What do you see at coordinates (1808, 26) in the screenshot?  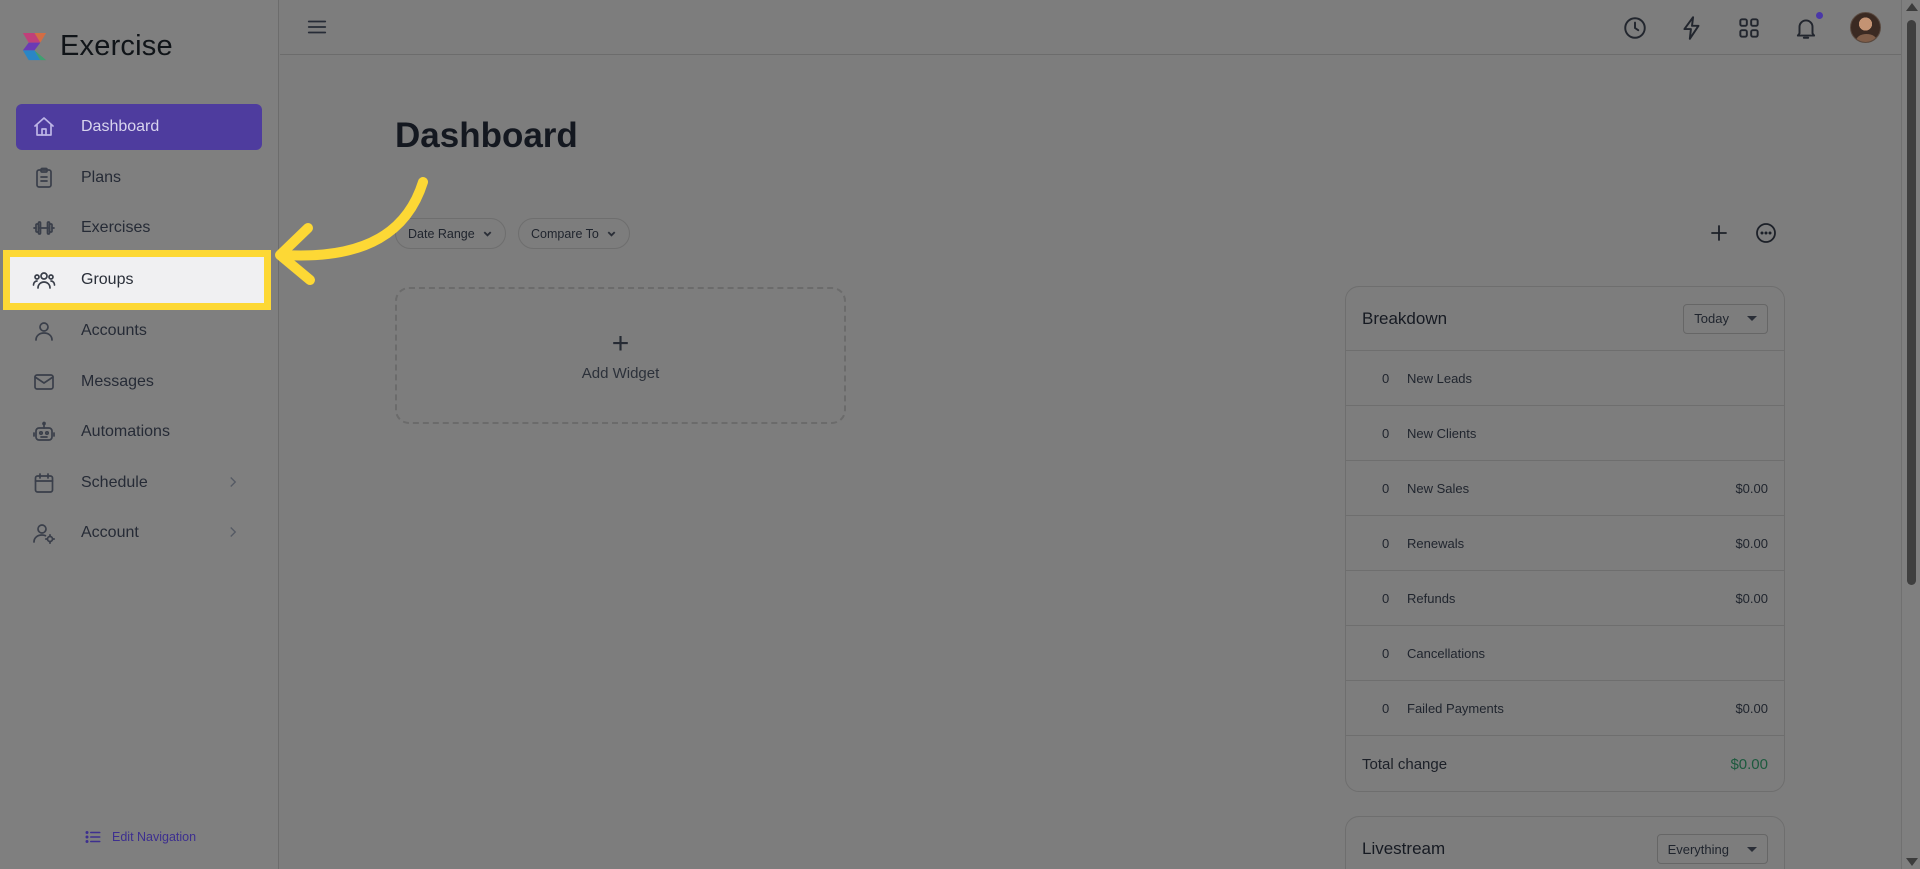 I see `bell-icon` at bounding box center [1808, 26].